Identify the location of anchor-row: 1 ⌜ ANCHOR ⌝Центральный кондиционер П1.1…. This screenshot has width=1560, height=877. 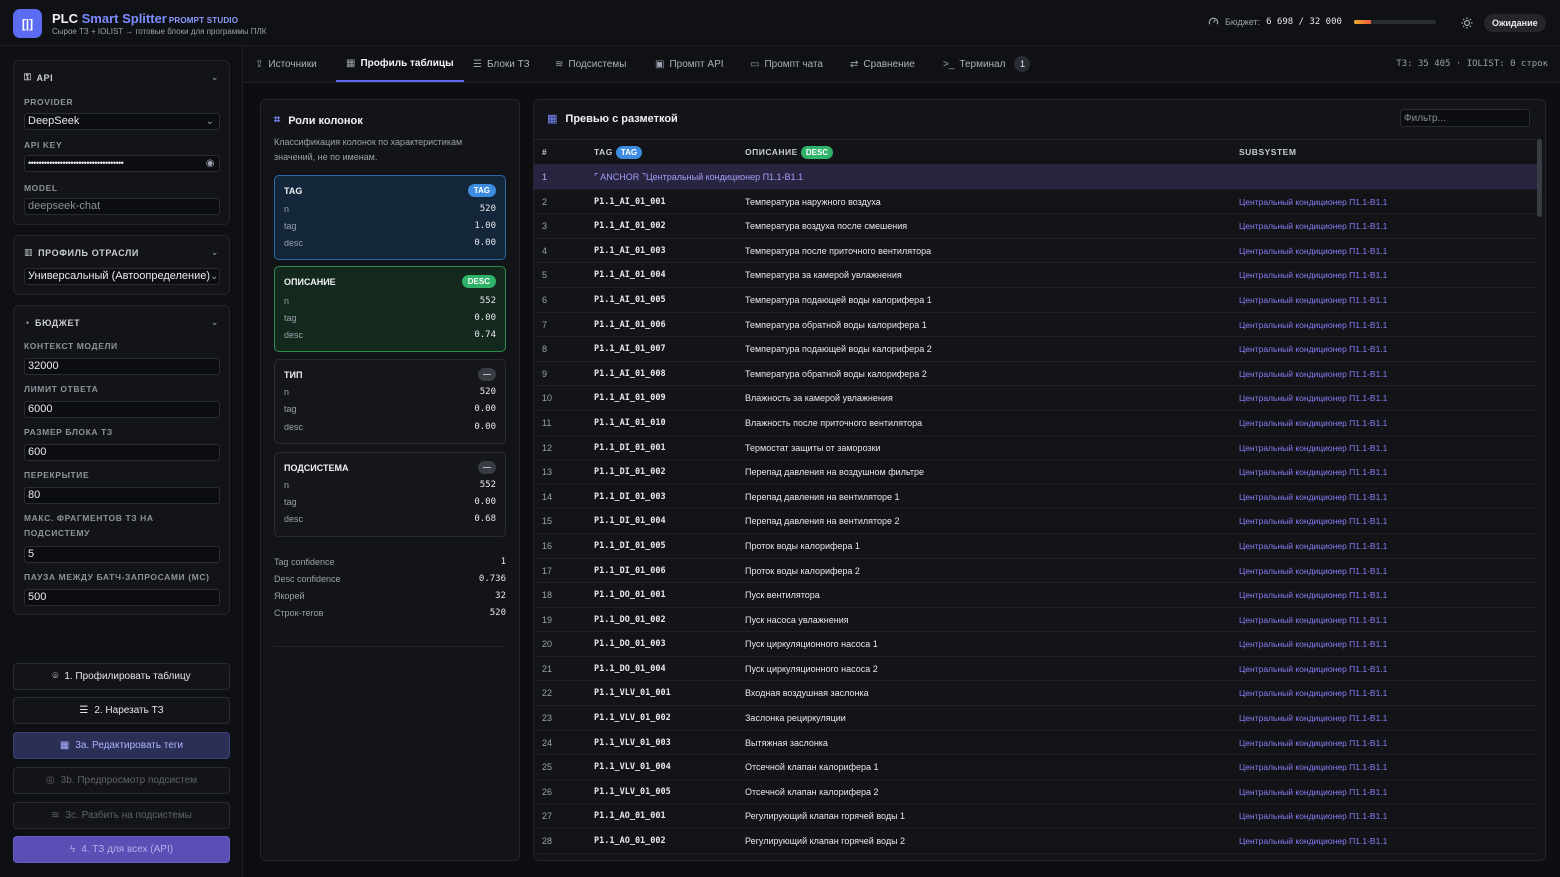
(1035, 177).